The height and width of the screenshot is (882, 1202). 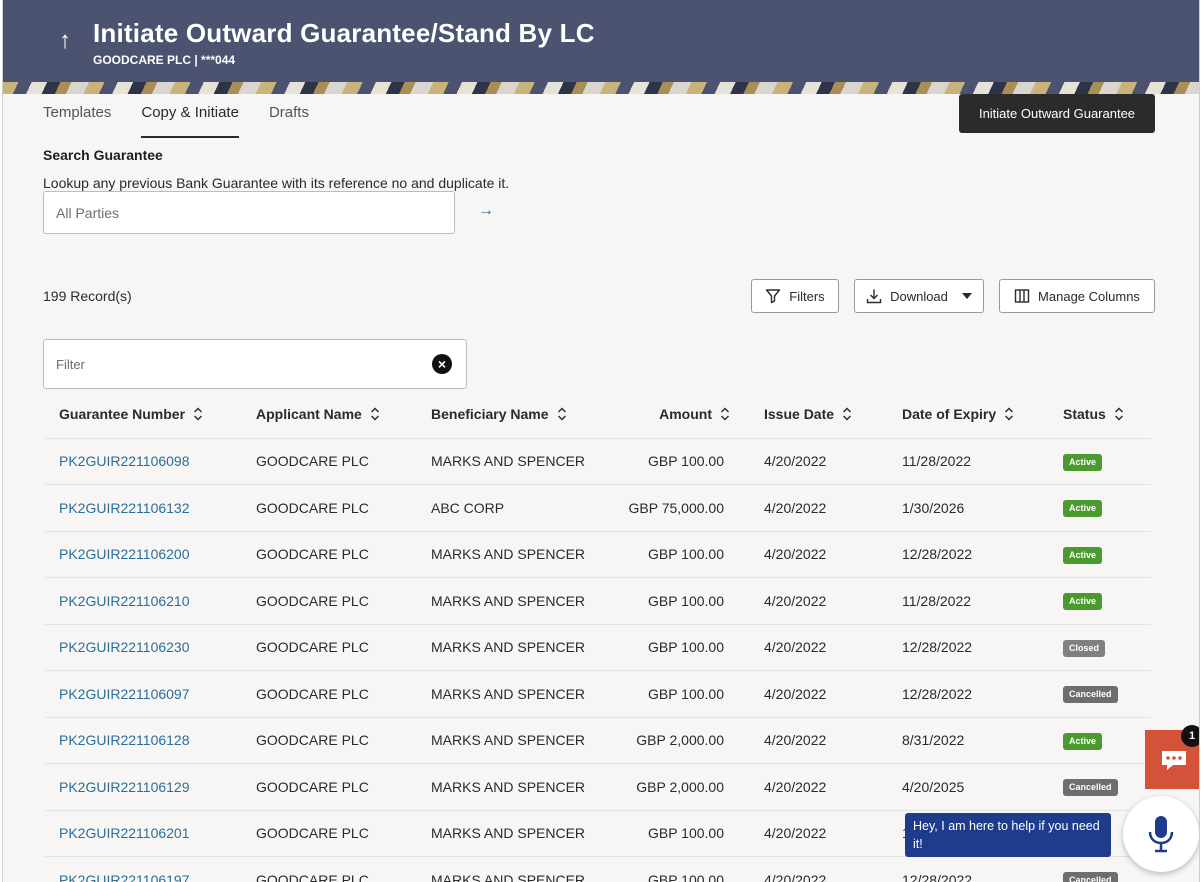 What do you see at coordinates (143, 554) in the screenshot?
I see `cell-guarantee-number: PK2GUIR221106200` at bounding box center [143, 554].